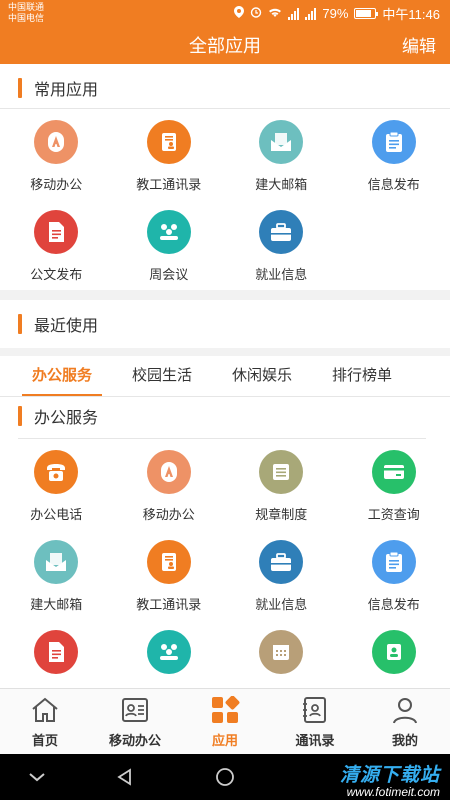 The image size is (450, 800). What do you see at coordinates (66, 418) in the screenshot?
I see `section-title: 办公服务` at bounding box center [66, 418].